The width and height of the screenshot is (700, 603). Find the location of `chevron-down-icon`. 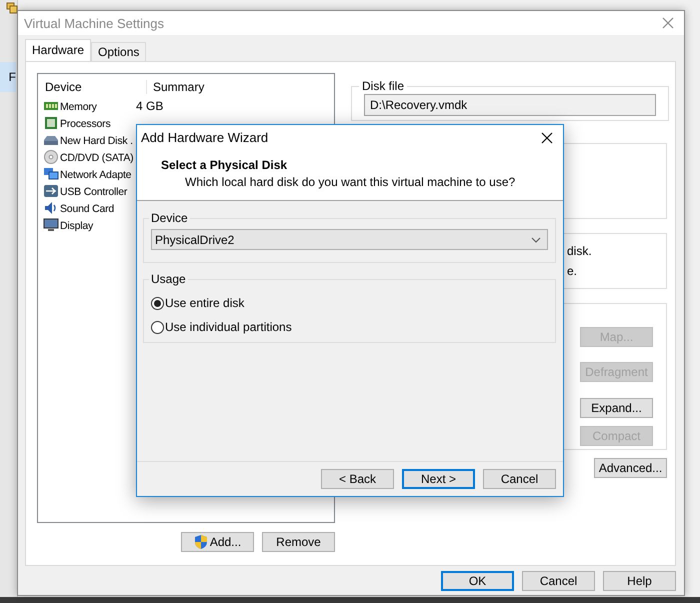

chevron-down-icon is located at coordinates (536, 239).